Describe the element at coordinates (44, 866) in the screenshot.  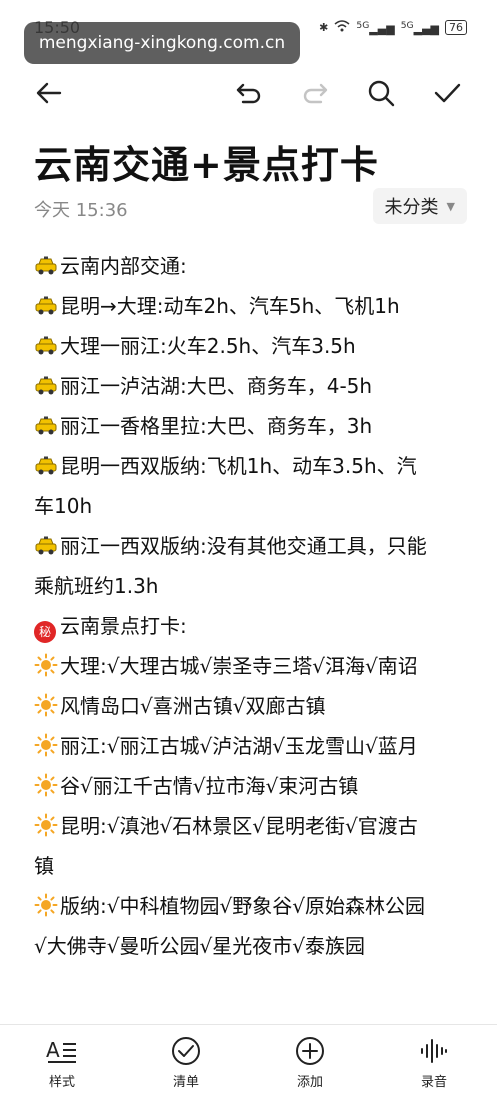
I see `note-line-text: 镇` at that location.